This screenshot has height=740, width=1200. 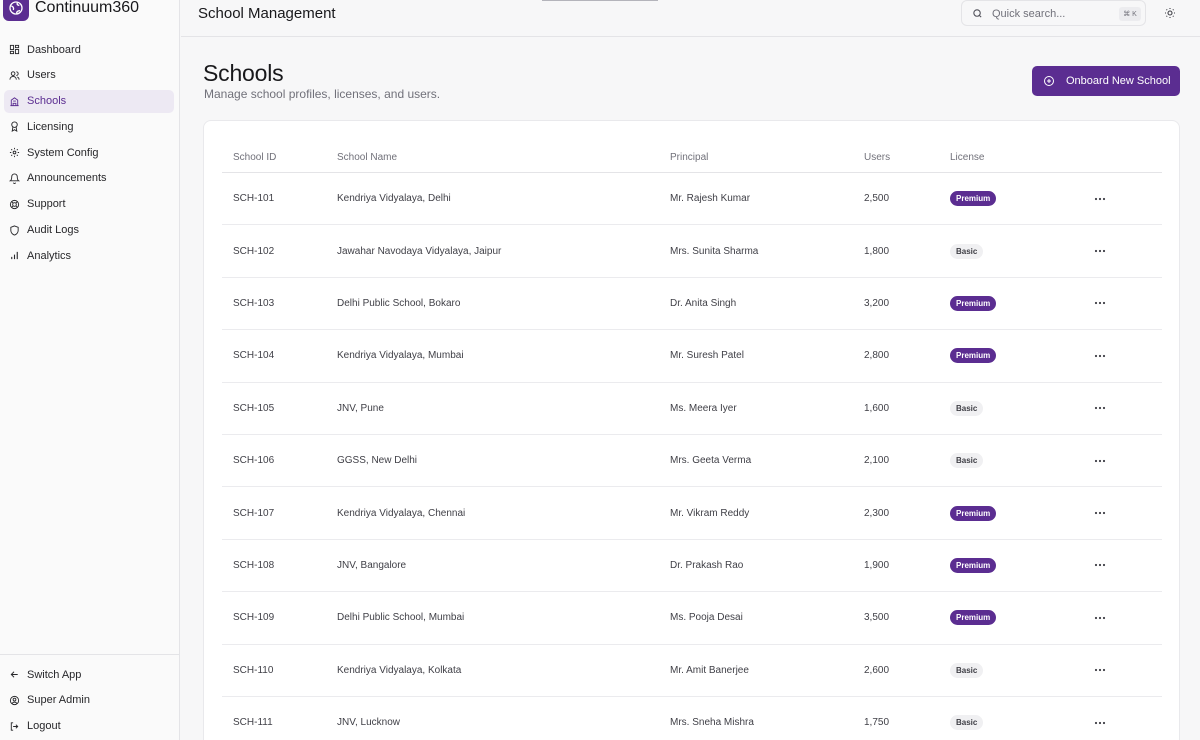 What do you see at coordinates (377, 461) in the screenshot?
I see `cell-school-name: GGSS, New Delhi` at bounding box center [377, 461].